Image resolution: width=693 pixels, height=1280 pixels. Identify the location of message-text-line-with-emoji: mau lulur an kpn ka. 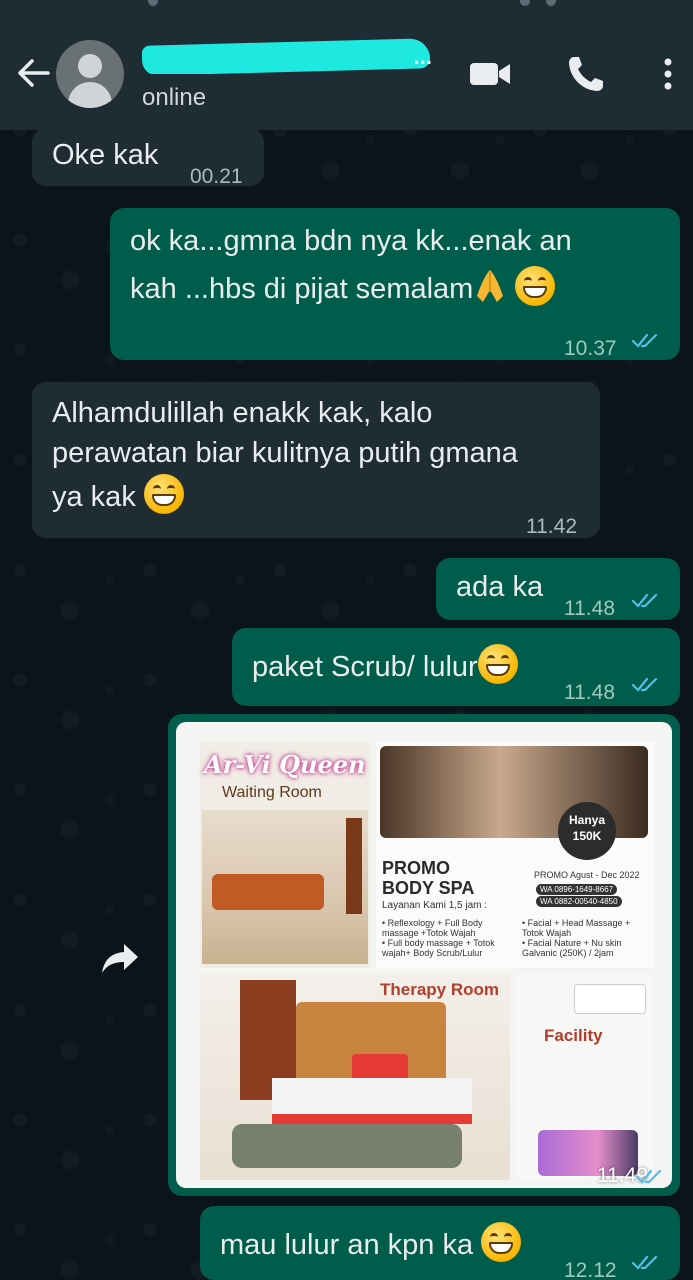
(371, 1244).